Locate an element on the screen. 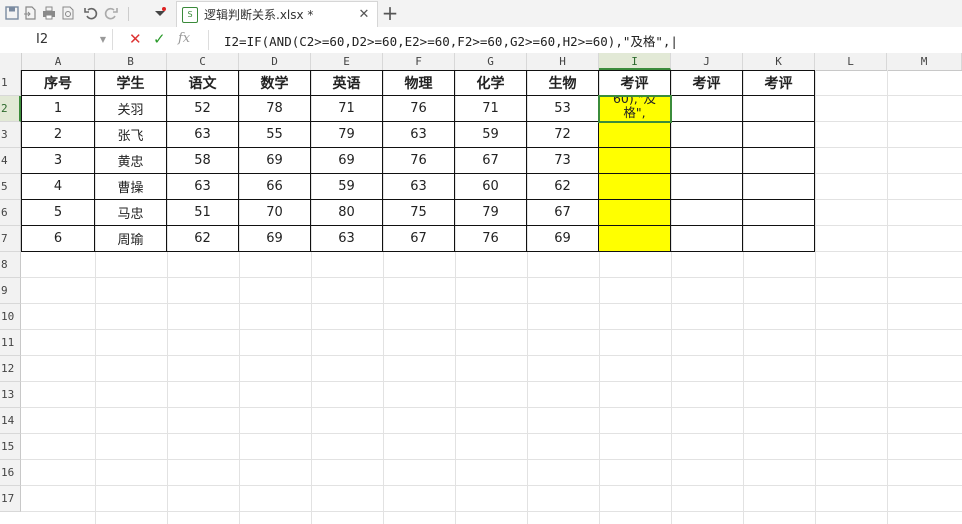 The width and height of the screenshot is (962, 524). select-all-corner is located at coordinates (11, 61).